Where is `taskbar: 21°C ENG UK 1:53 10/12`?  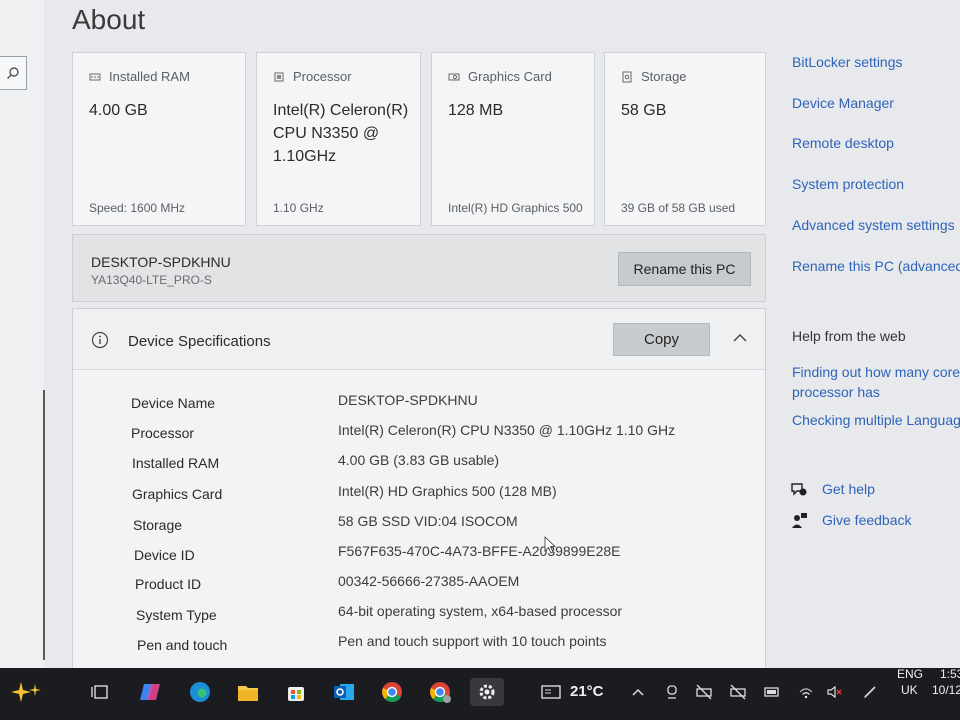
taskbar: 21°C ENG UK 1:53 10/12 is located at coordinates (480, 693).